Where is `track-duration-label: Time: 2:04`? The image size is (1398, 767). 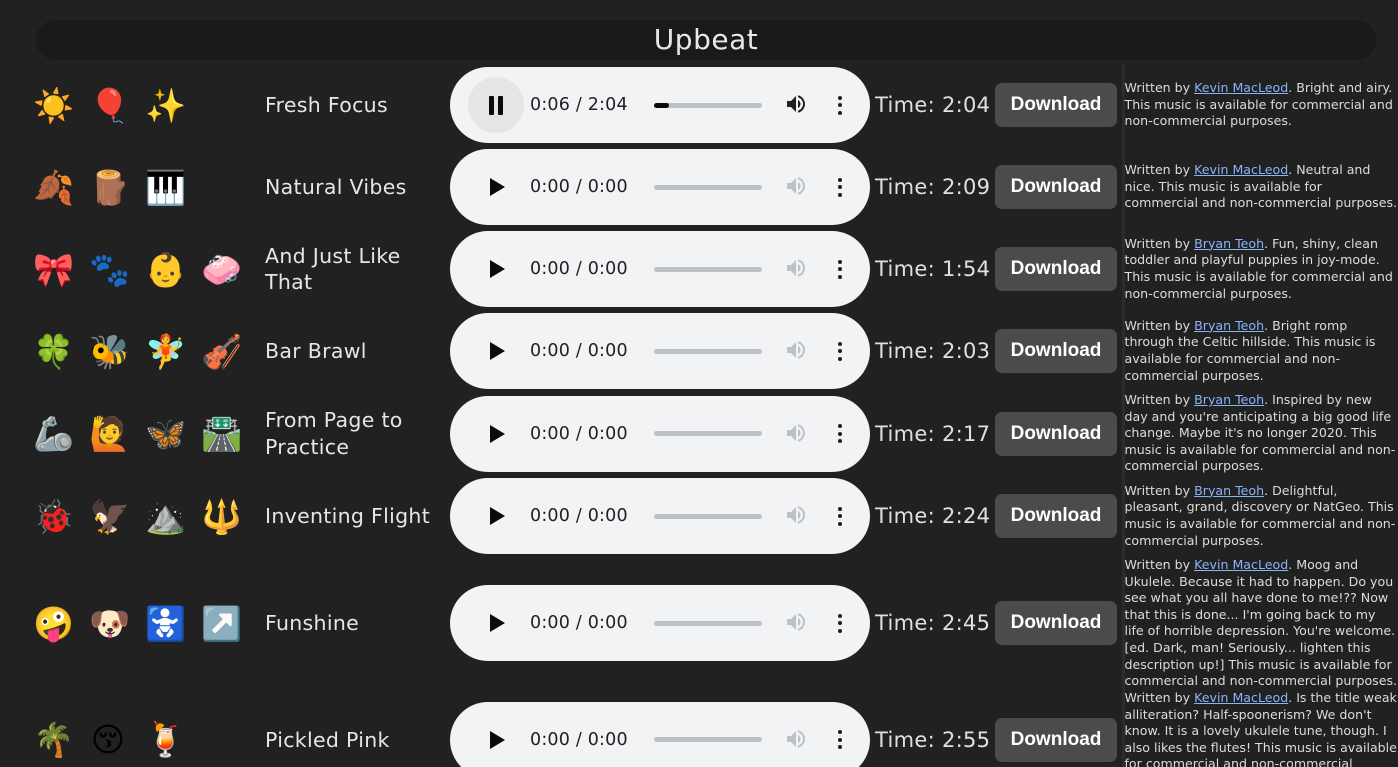 track-duration-label: Time: 2:04 is located at coordinates (933, 105).